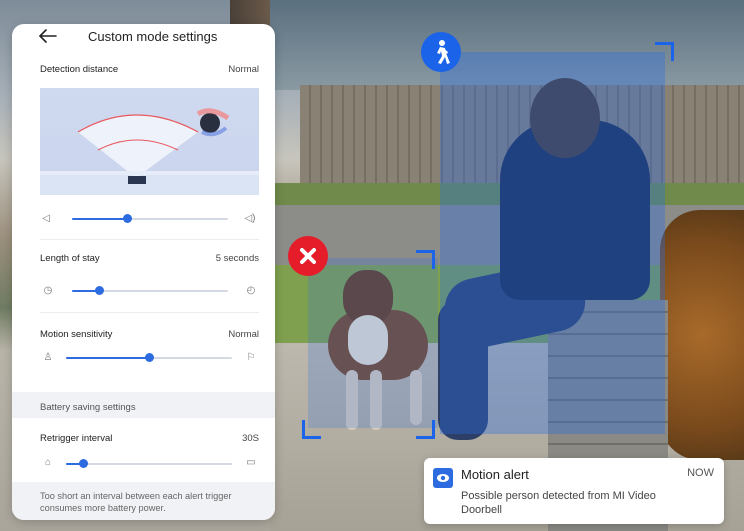 This screenshot has width=744, height=531. Describe the element at coordinates (250, 438) in the screenshot. I see `retrigger-interval-value: 30S` at that location.